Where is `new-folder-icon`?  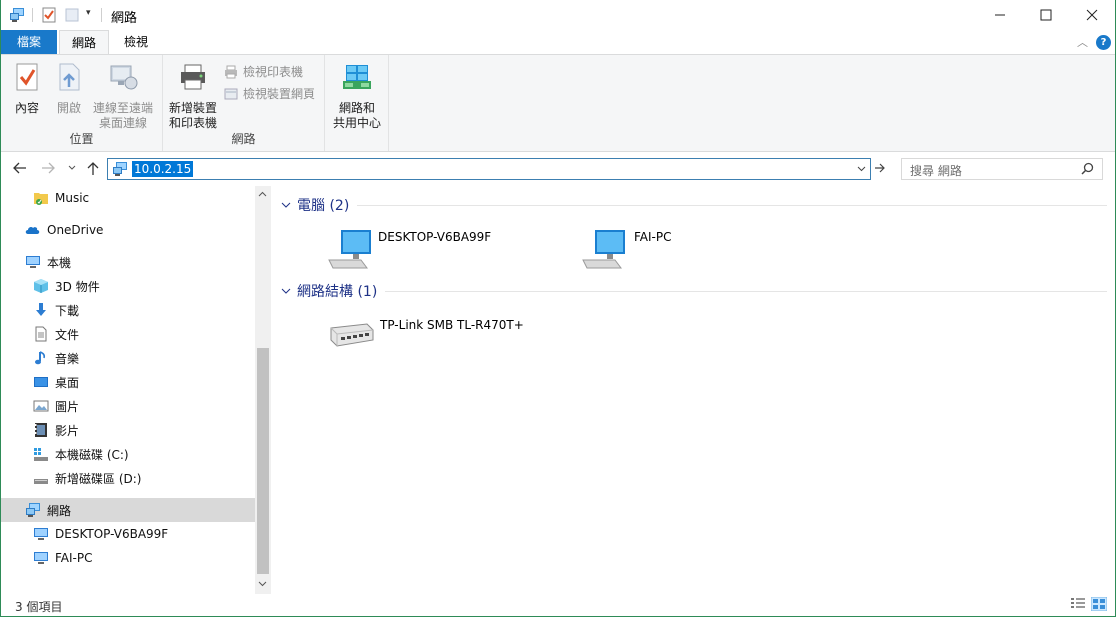
new-folder-icon is located at coordinates (72, 15).